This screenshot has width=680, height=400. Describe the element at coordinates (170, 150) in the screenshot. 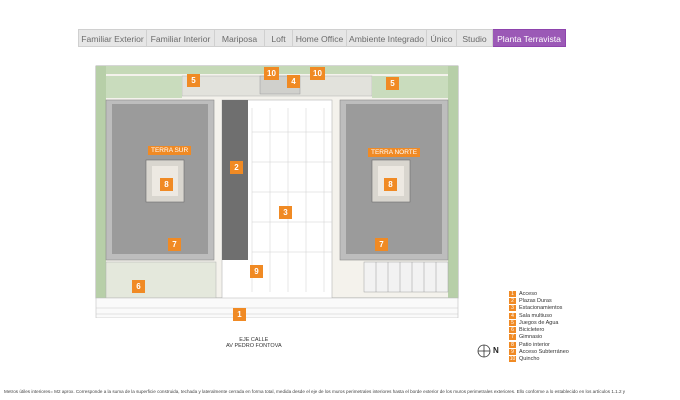

I see `tower-label-terra-sur: TERRA SUR` at that location.